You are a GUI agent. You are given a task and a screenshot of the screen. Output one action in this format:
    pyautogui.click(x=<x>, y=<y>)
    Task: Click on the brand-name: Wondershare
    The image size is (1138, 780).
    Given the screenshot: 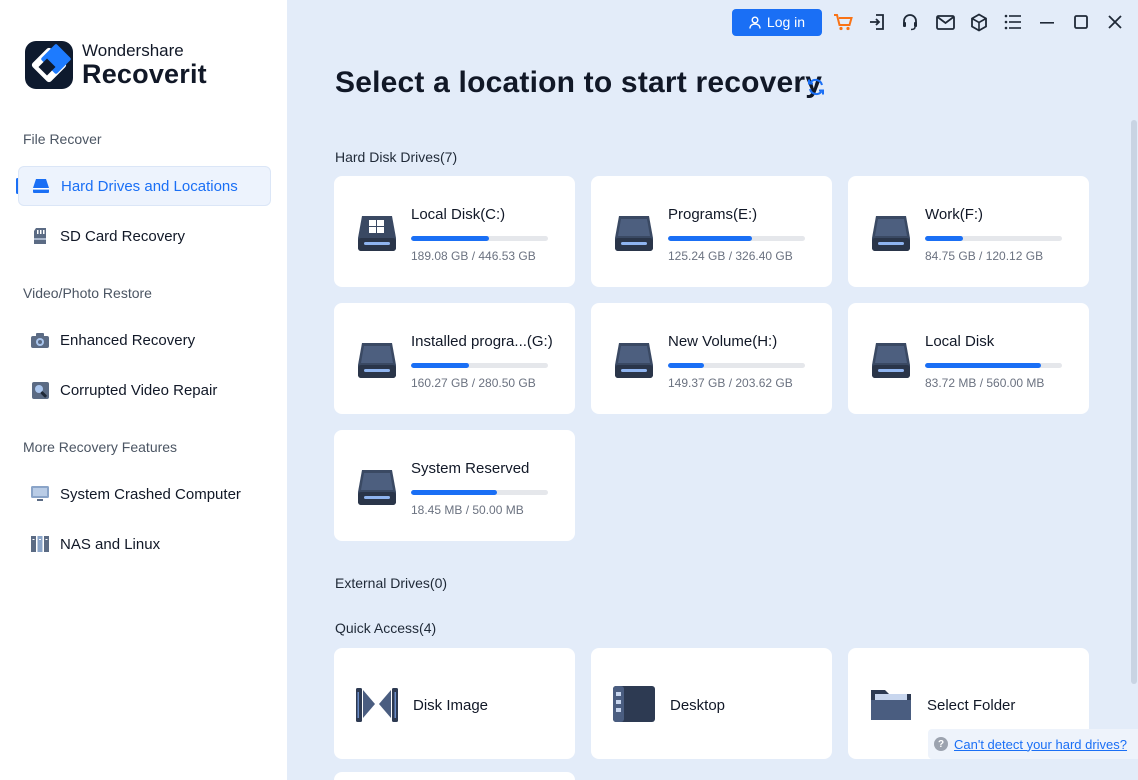 What is the action you would take?
    pyautogui.click(x=133, y=50)
    